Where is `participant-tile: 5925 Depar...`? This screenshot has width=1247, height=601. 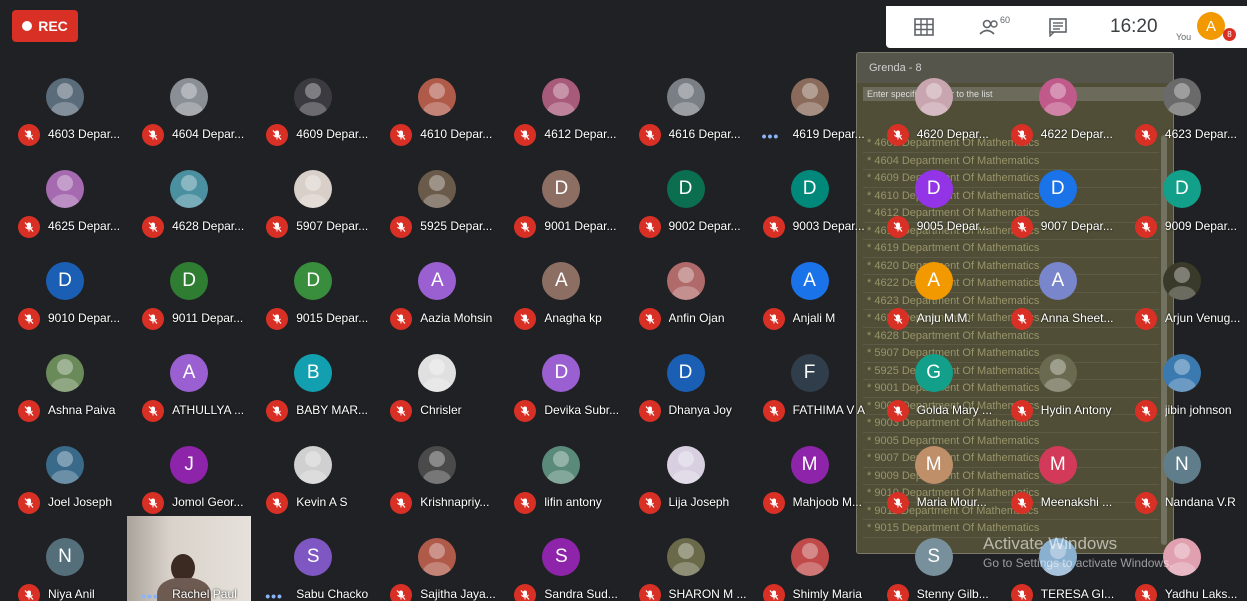
participant-tile: 5925 Depar... is located at coordinates (437, 198).